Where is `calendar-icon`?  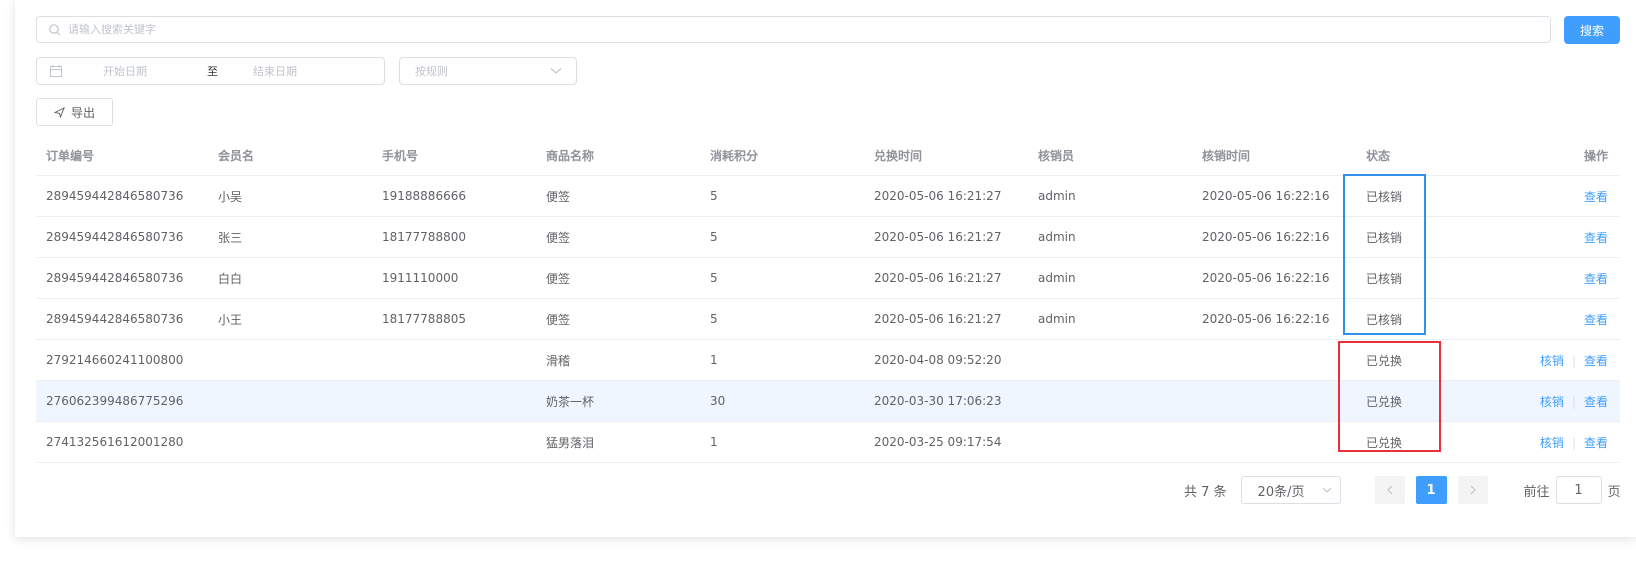 calendar-icon is located at coordinates (56, 71).